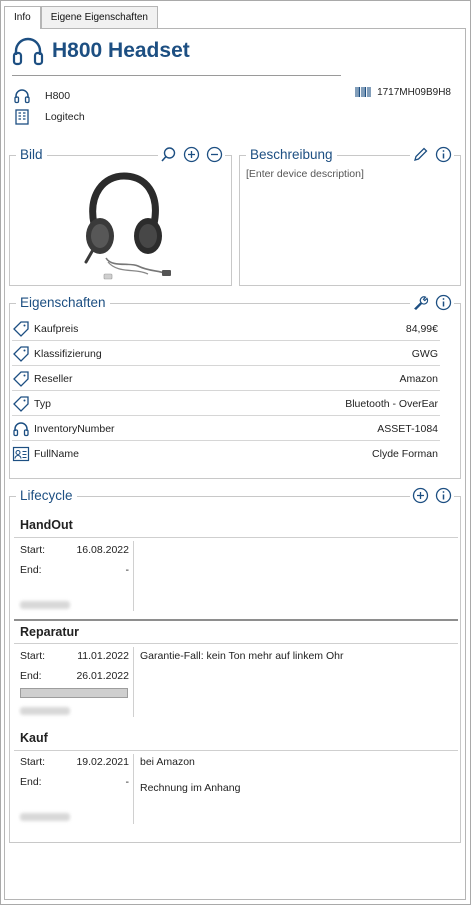 The height and width of the screenshot is (905, 471). What do you see at coordinates (102, 550) in the screenshot?
I see `start-value: 16.08.2022` at bounding box center [102, 550].